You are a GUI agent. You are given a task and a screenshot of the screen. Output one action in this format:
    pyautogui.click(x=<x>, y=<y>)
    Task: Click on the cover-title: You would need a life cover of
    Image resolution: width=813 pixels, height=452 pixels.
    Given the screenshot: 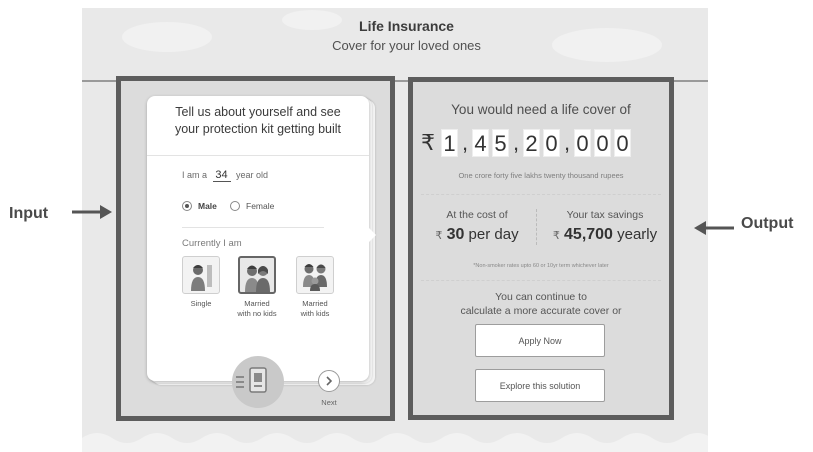 What is the action you would take?
    pyautogui.click(x=541, y=109)
    